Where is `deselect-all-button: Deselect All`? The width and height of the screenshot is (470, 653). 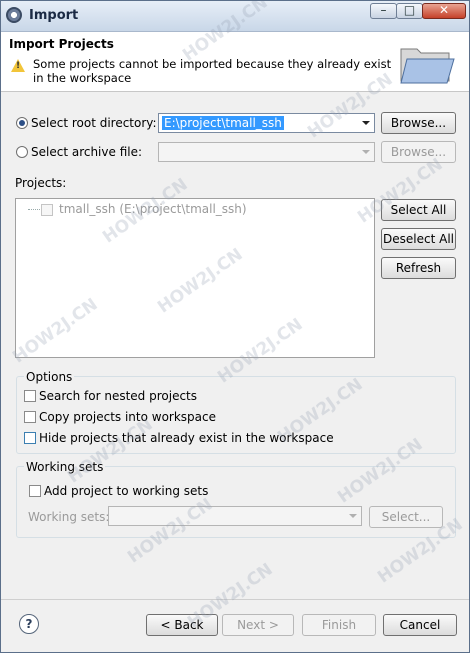 deselect-all-button: Deselect All is located at coordinates (418, 239).